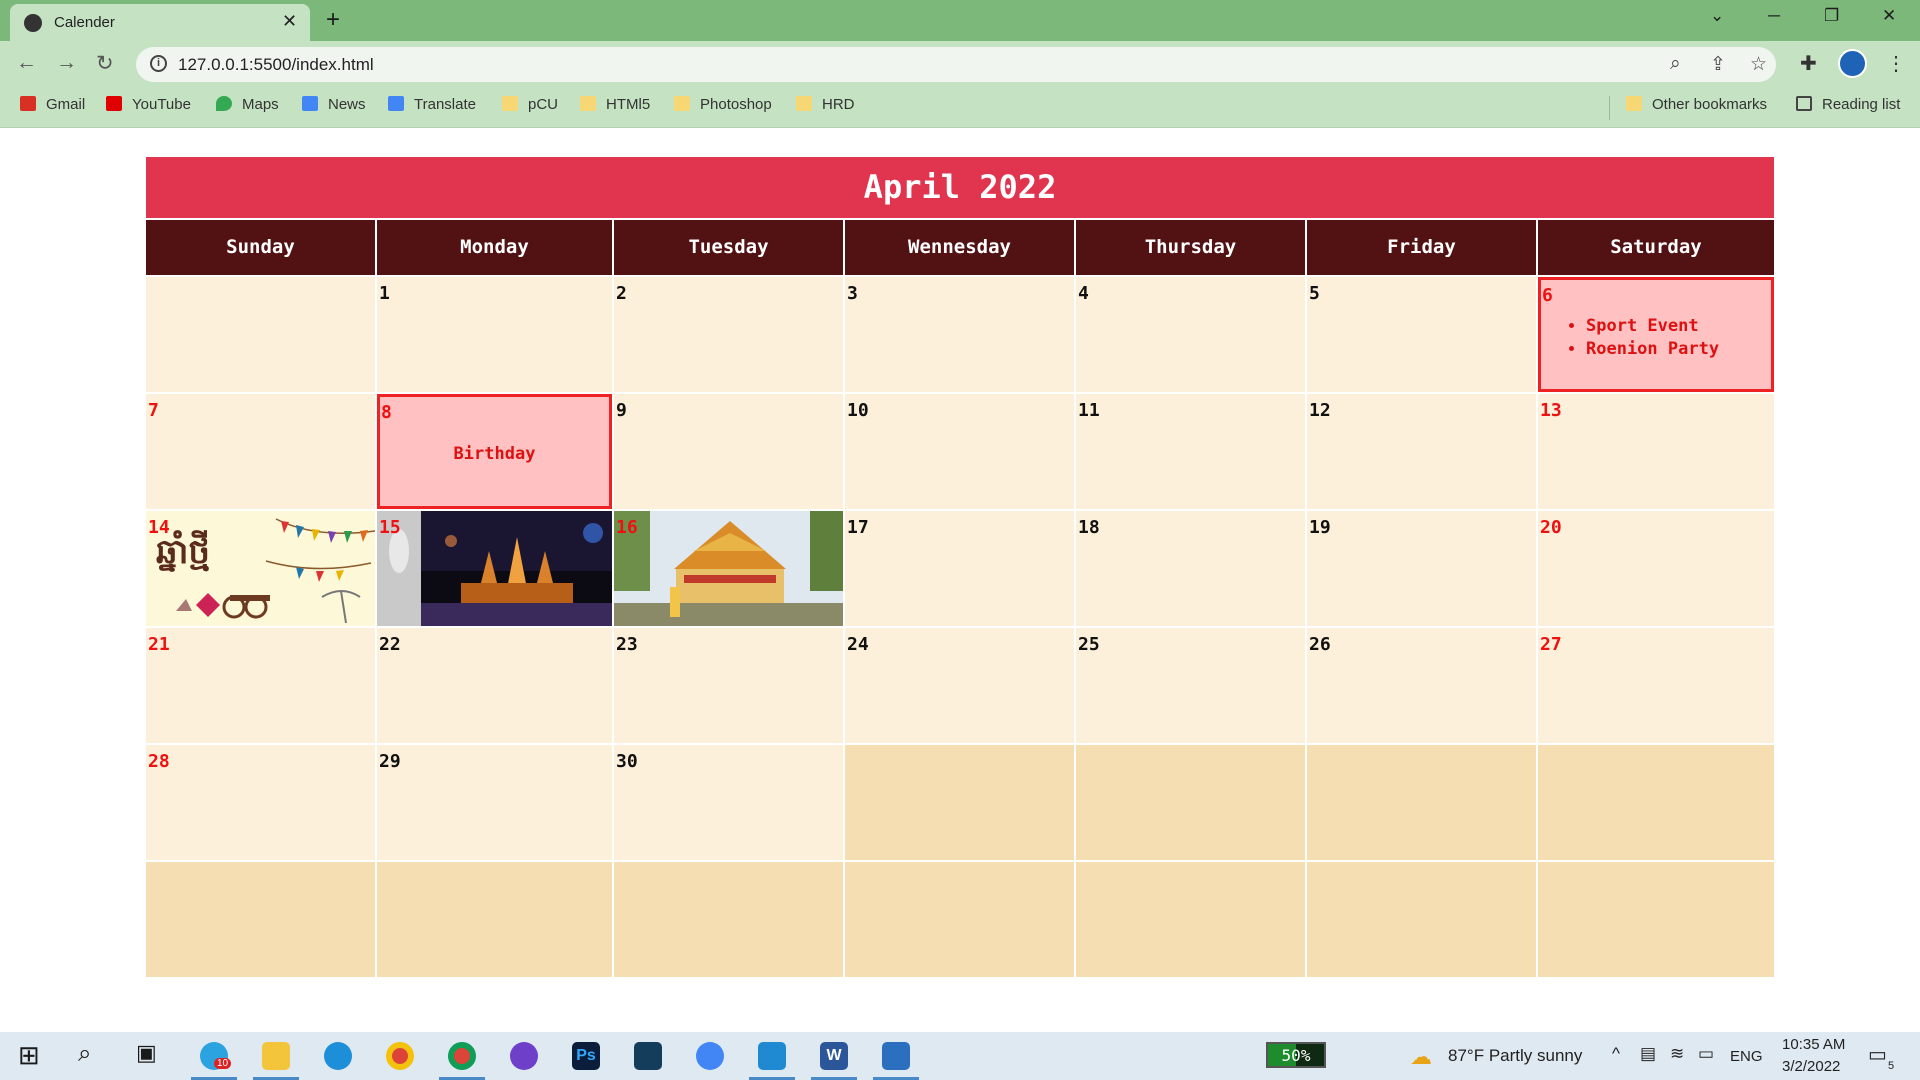  Describe the element at coordinates (1848, 108) in the screenshot. I see `reading-list: Reading list` at that location.